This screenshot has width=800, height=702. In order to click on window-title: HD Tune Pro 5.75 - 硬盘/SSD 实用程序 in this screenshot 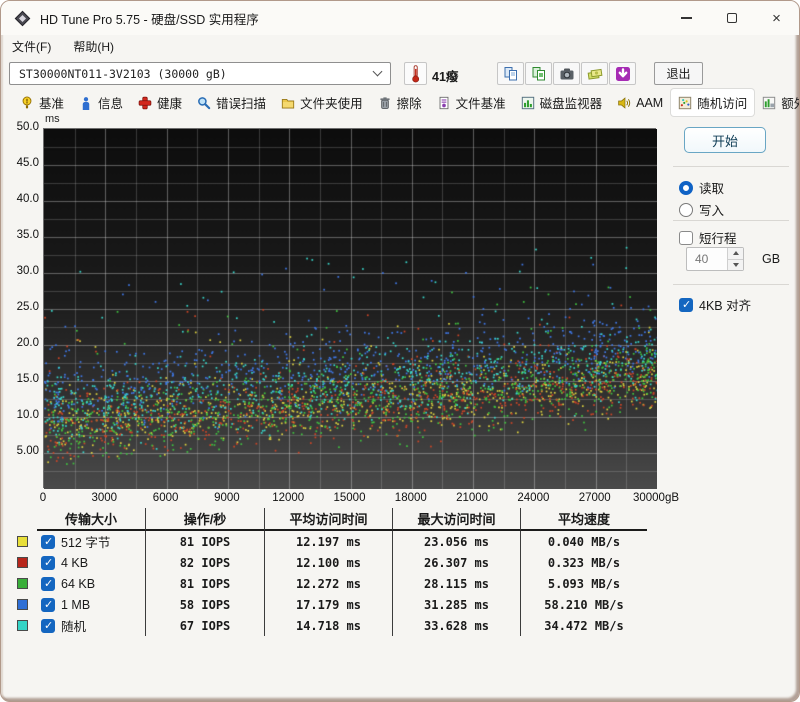, I will do `click(149, 19)`.